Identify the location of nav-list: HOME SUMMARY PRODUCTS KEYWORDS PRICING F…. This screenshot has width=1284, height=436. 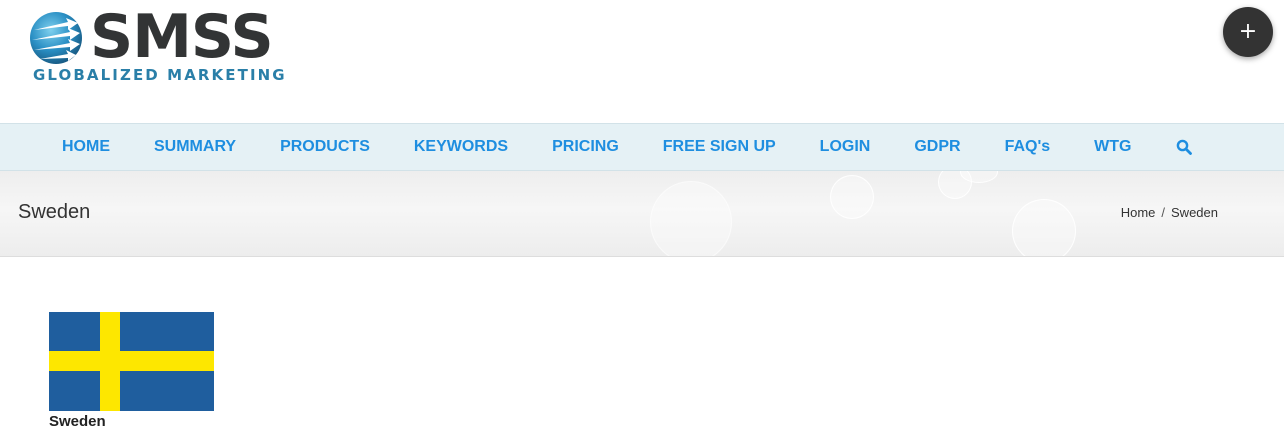
(627, 147).